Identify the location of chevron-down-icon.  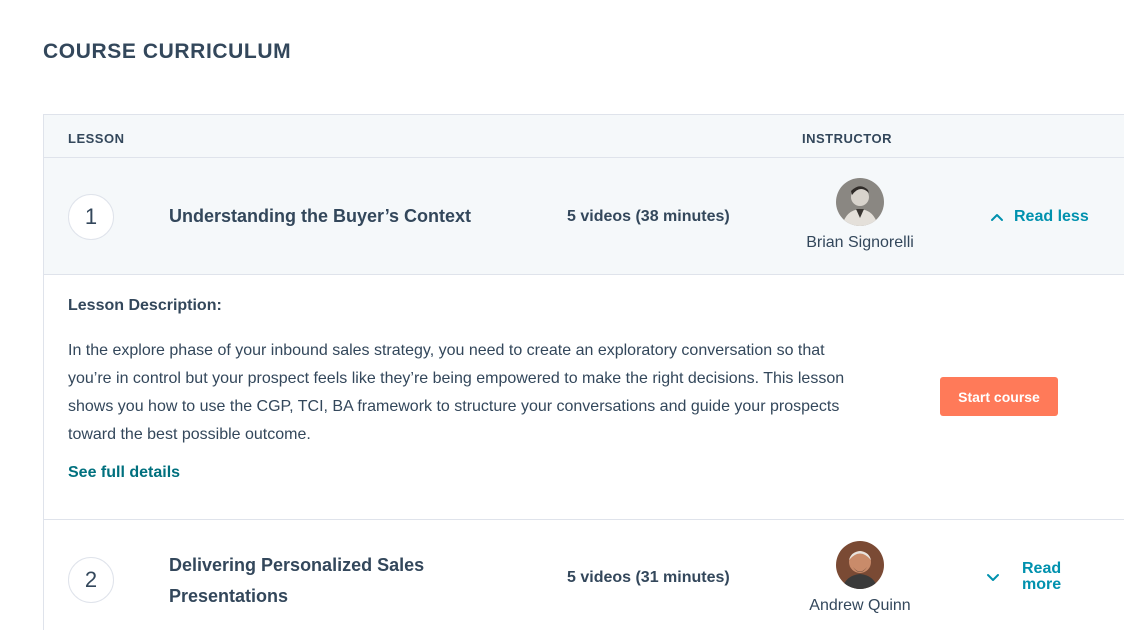
(993, 577).